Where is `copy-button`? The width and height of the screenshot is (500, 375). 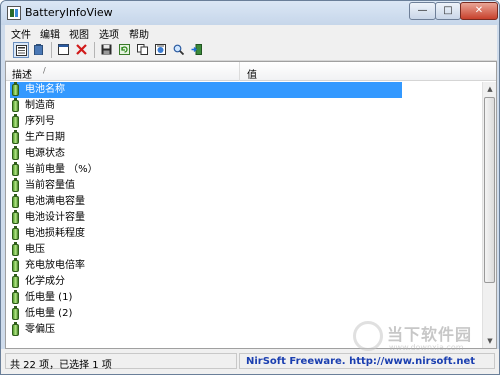 copy-button is located at coordinates (143, 50).